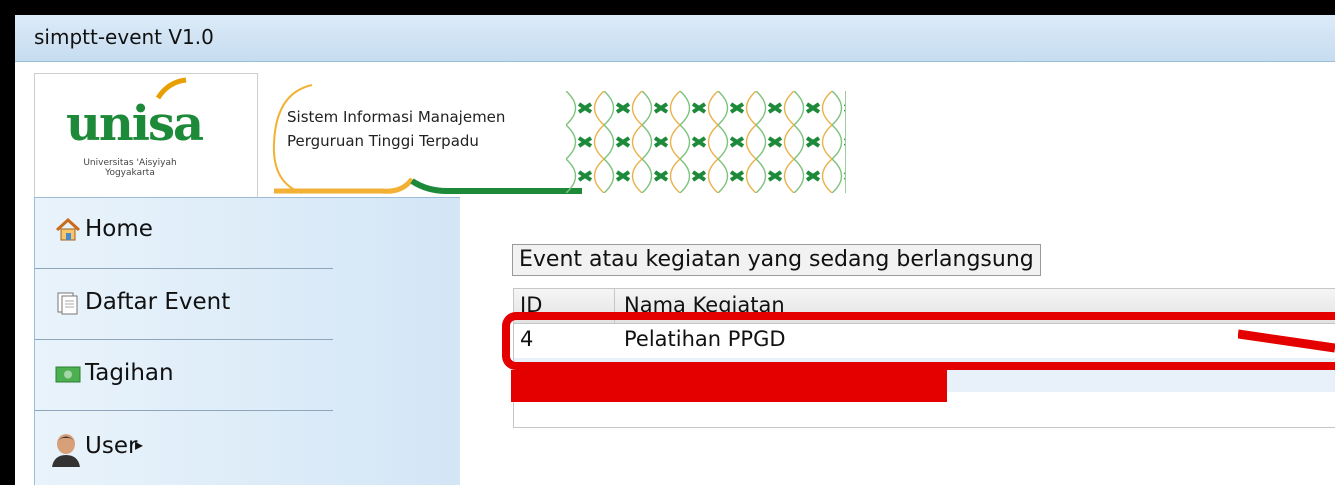 The height and width of the screenshot is (485, 1335). What do you see at coordinates (706, 142) in the screenshot?
I see `batik-pattern-icon` at bounding box center [706, 142].